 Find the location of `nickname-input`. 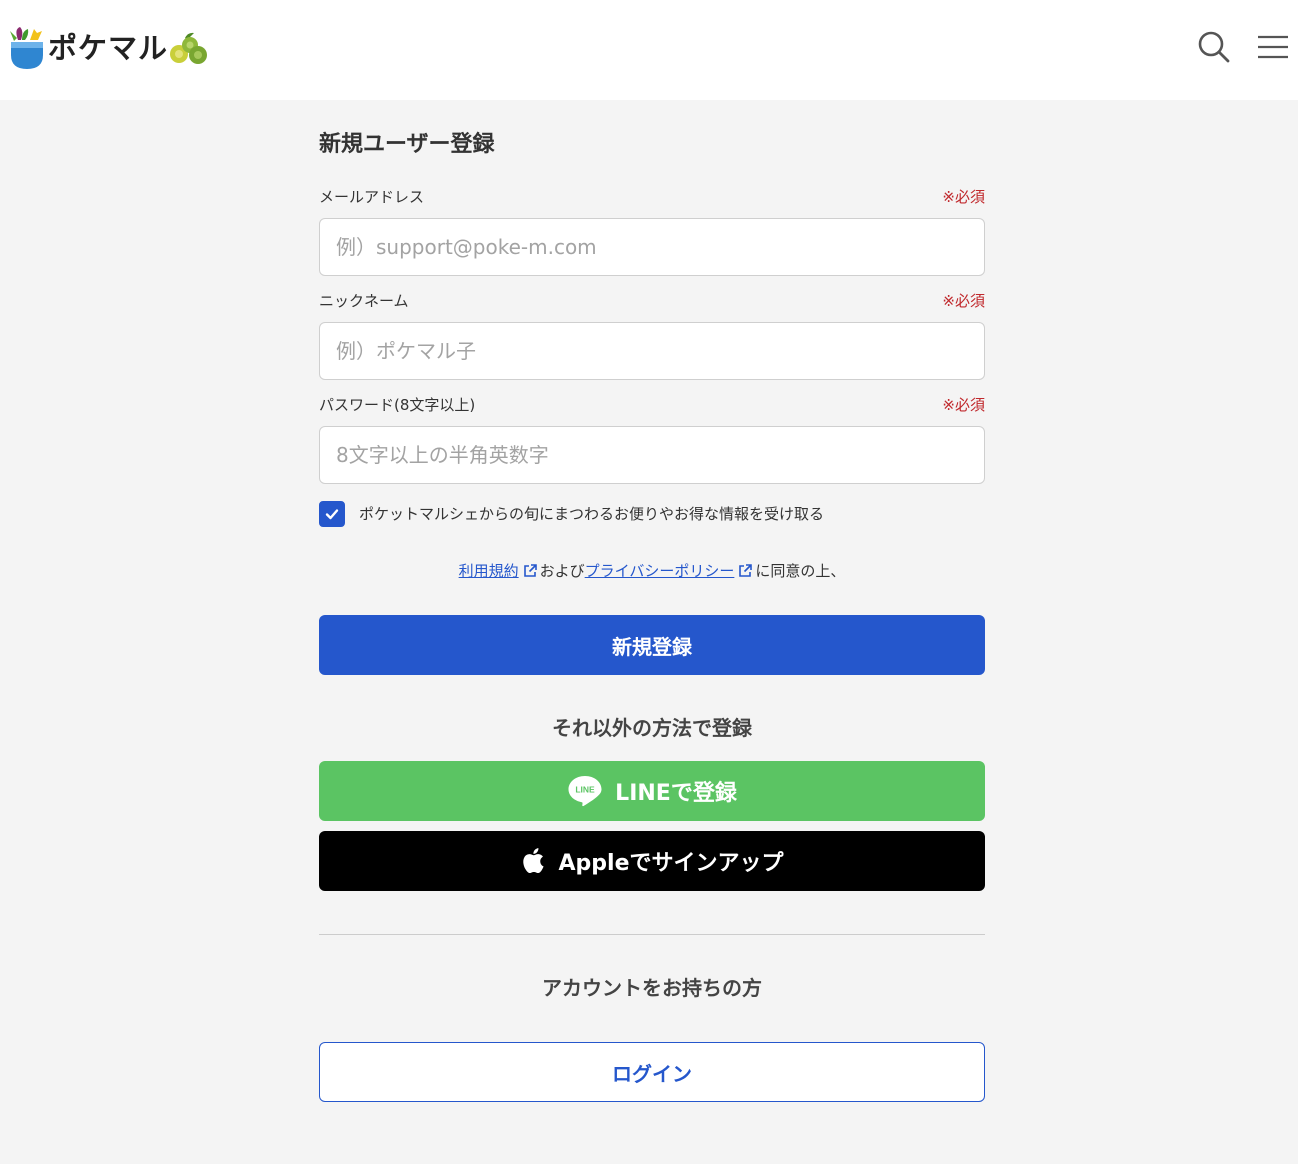

nickname-input is located at coordinates (652, 351).